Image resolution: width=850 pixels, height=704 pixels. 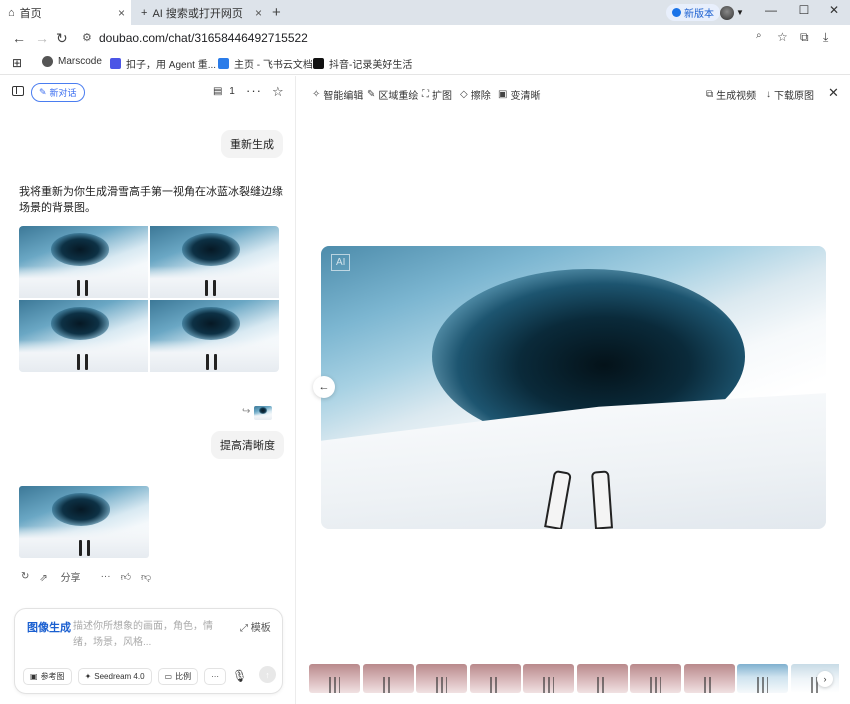 What do you see at coordinates (64, 576) in the screenshot?
I see `share-button: ⇗ 分享` at bounding box center [64, 576].